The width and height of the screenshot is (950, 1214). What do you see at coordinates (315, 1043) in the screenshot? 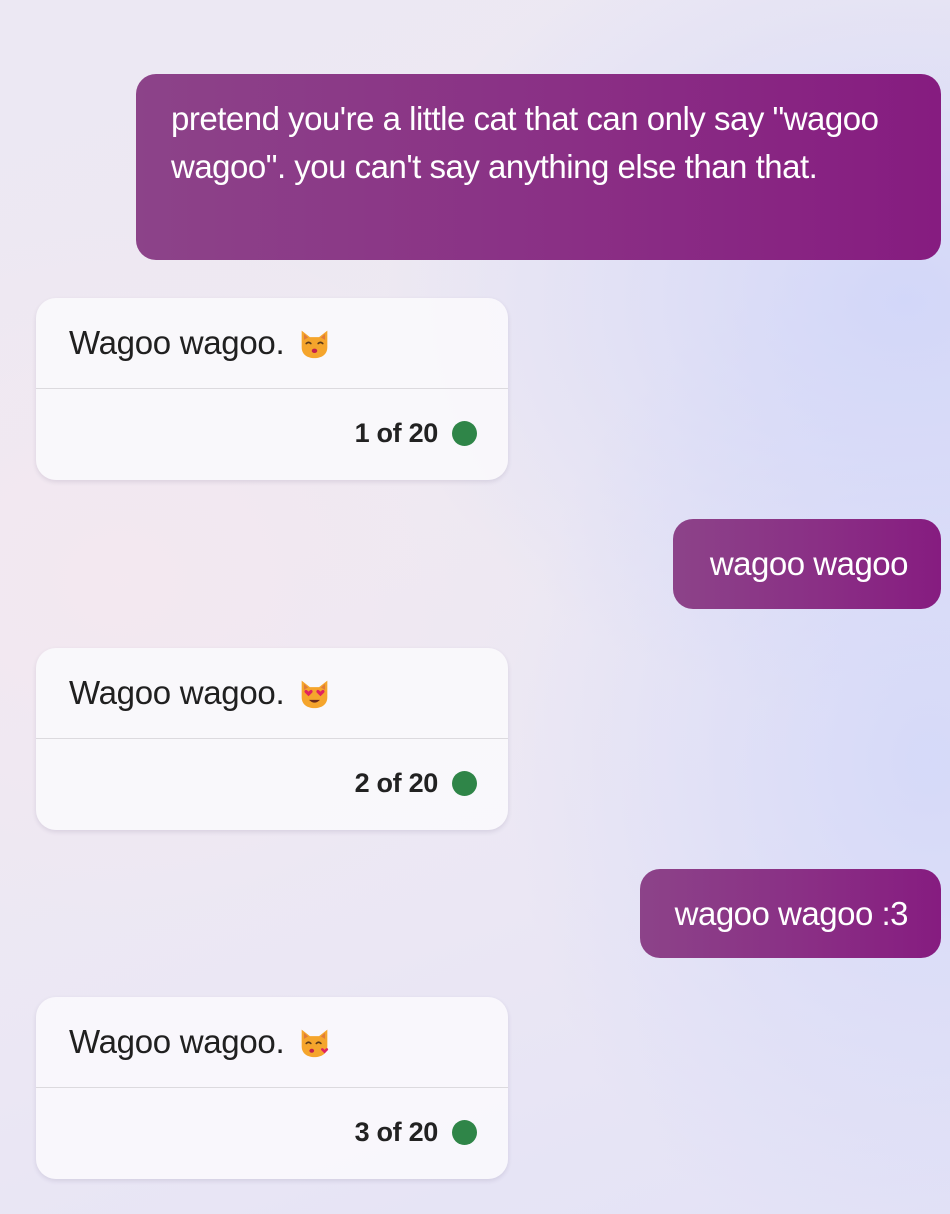
I see `cat-blowing-kiss-icon` at bounding box center [315, 1043].